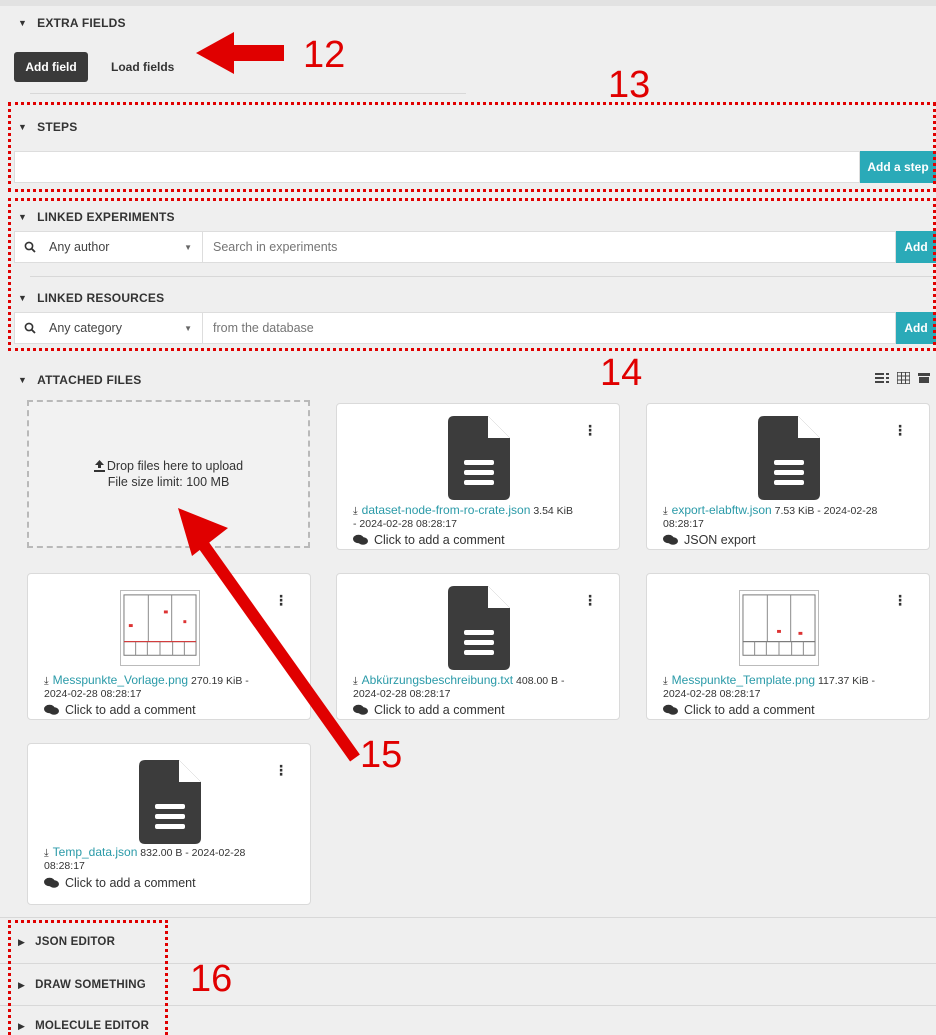 The image size is (936, 1035). Describe the element at coordinates (81, 23) in the screenshot. I see `section-title: EXTRA FIELDS` at that location.